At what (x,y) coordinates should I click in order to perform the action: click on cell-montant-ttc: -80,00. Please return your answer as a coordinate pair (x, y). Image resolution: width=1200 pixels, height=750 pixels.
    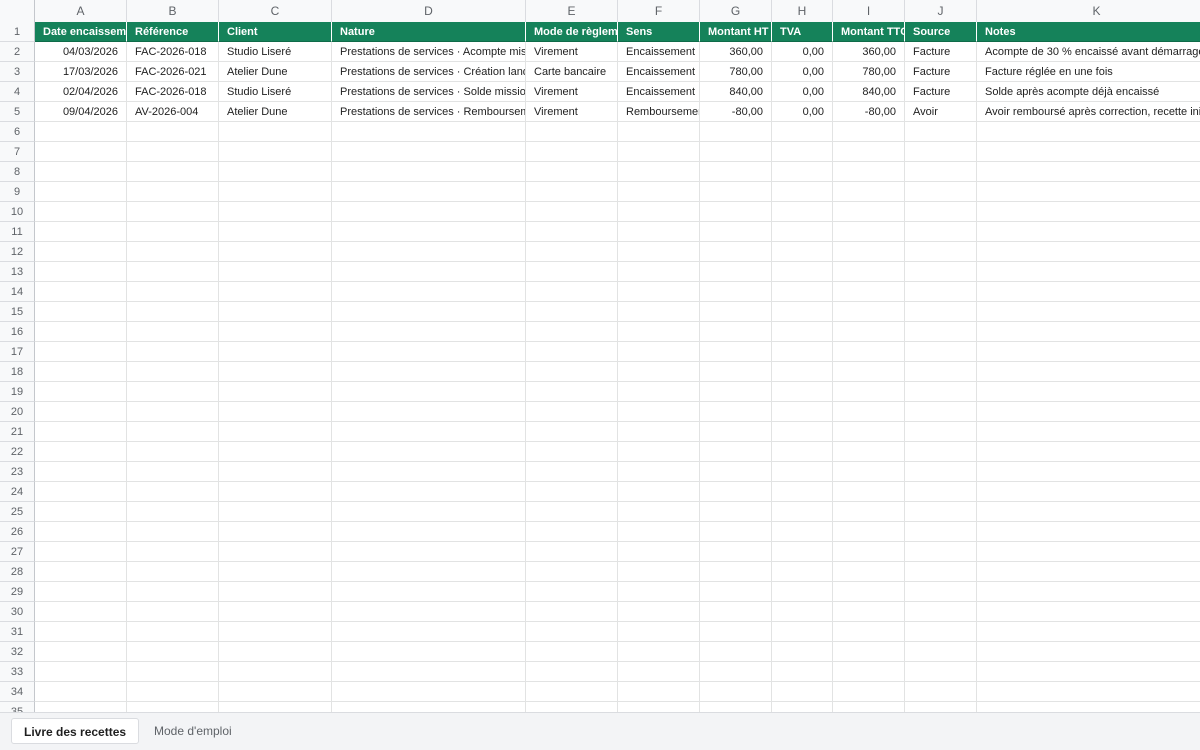
    Looking at the image, I should click on (869, 112).